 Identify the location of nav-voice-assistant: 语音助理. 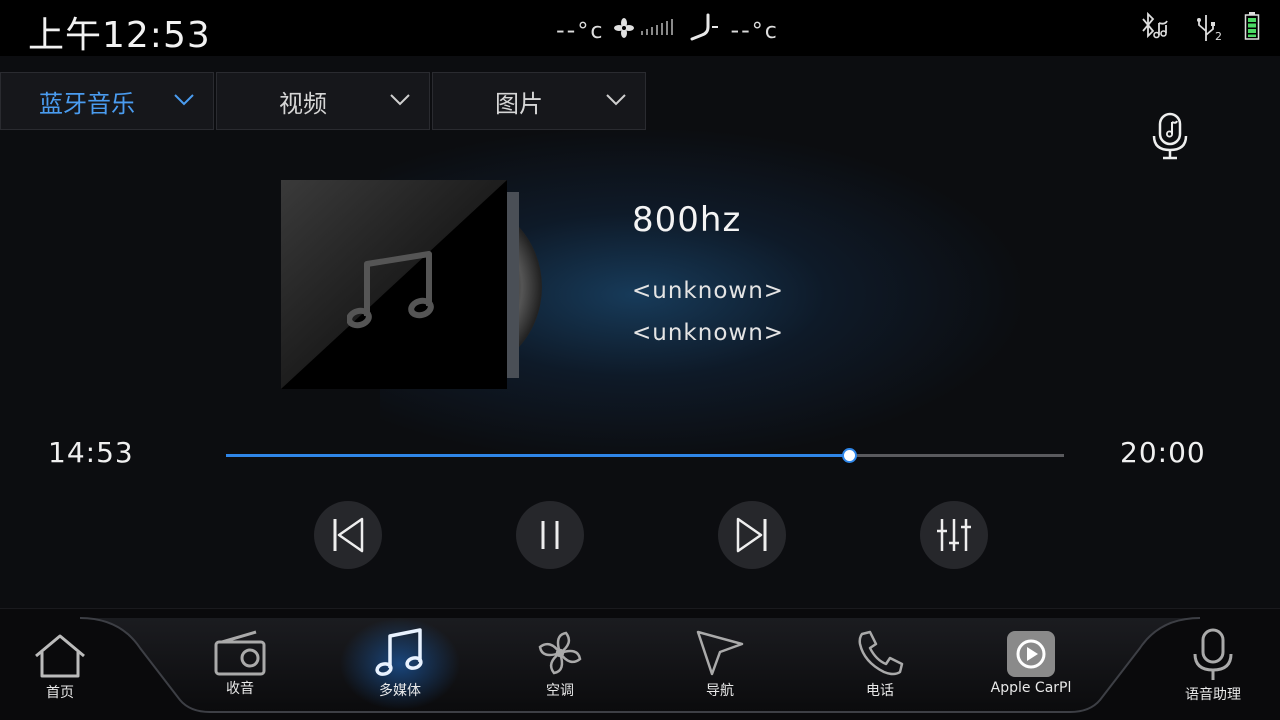
(1213, 666).